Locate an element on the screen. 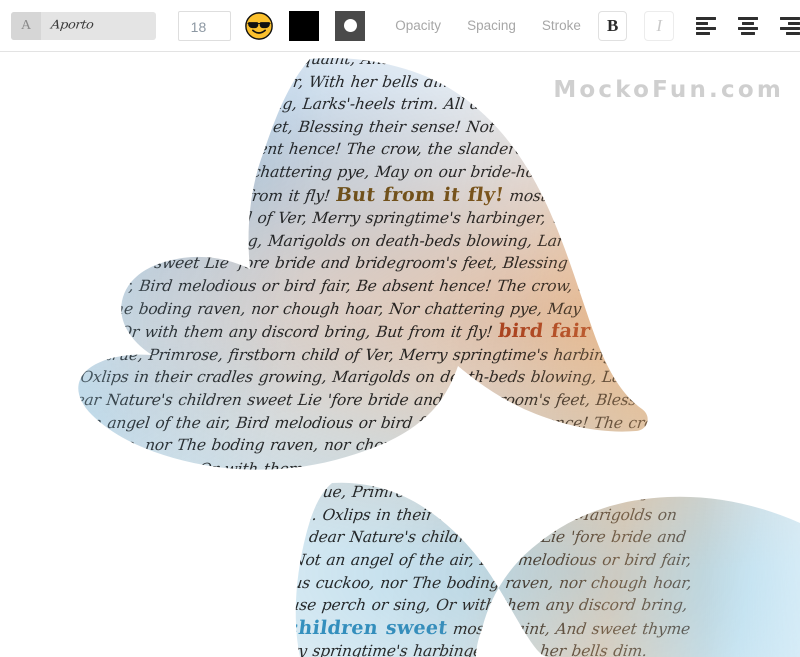  text-toolbar: A Aporto 18 Opacity Spacing Stroke B I is located at coordinates (400, 26).